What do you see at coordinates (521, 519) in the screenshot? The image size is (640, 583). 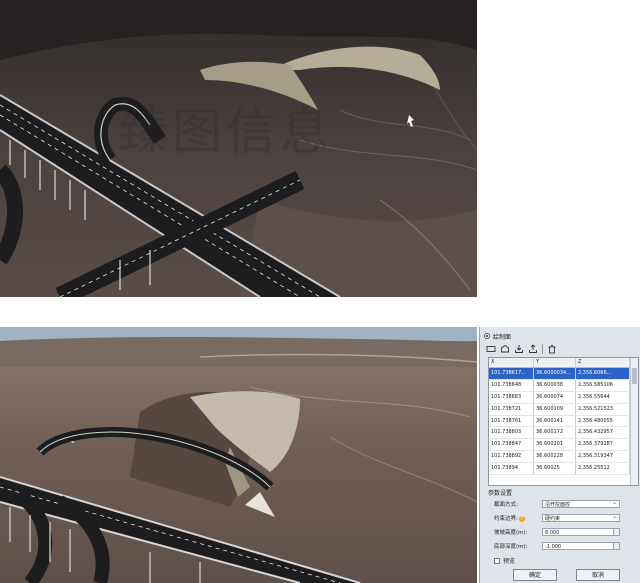 I see `help-icon: ?` at bounding box center [521, 519].